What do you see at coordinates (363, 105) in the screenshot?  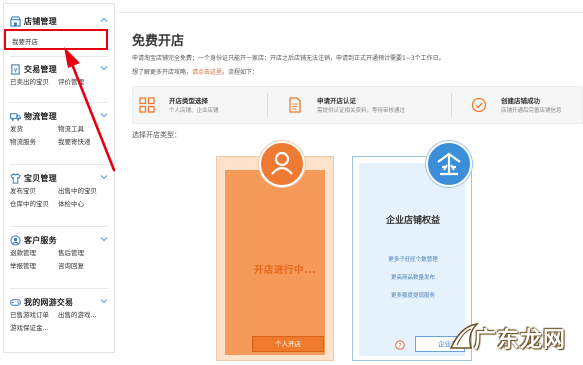 I see `step-apply-auth: 申请开店认证 需提供认证相关资料，等待审核通过` at bounding box center [363, 105].